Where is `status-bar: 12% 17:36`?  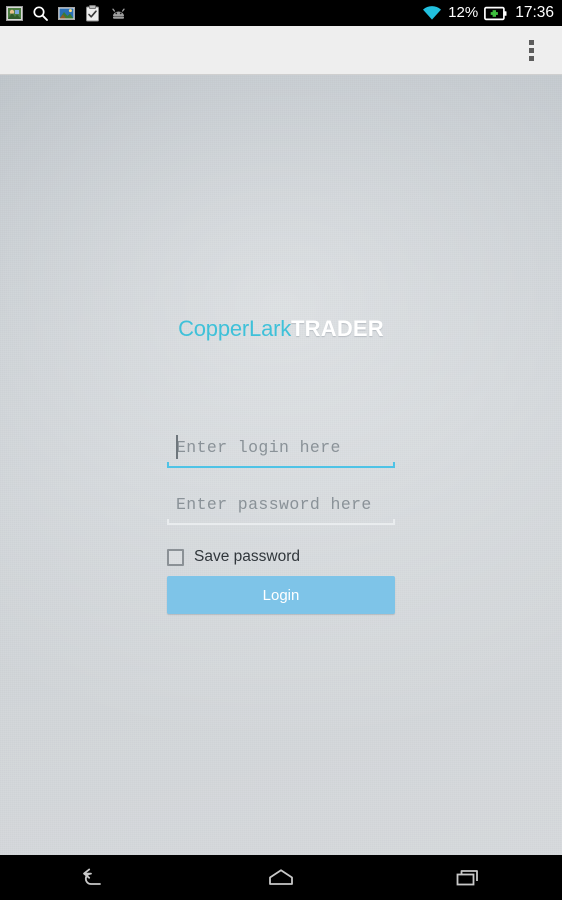 status-bar: 12% 17:36 is located at coordinates (281, 13).